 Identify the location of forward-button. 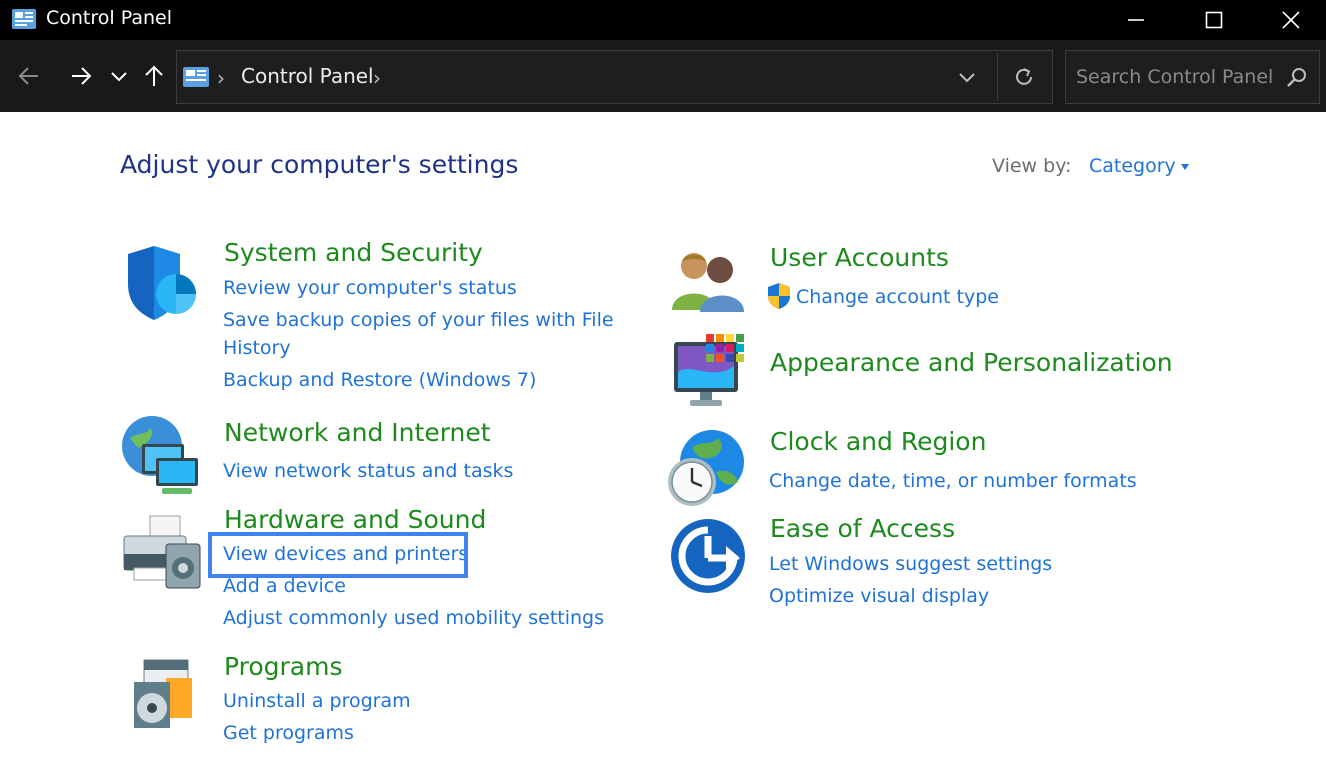
(81, 76).